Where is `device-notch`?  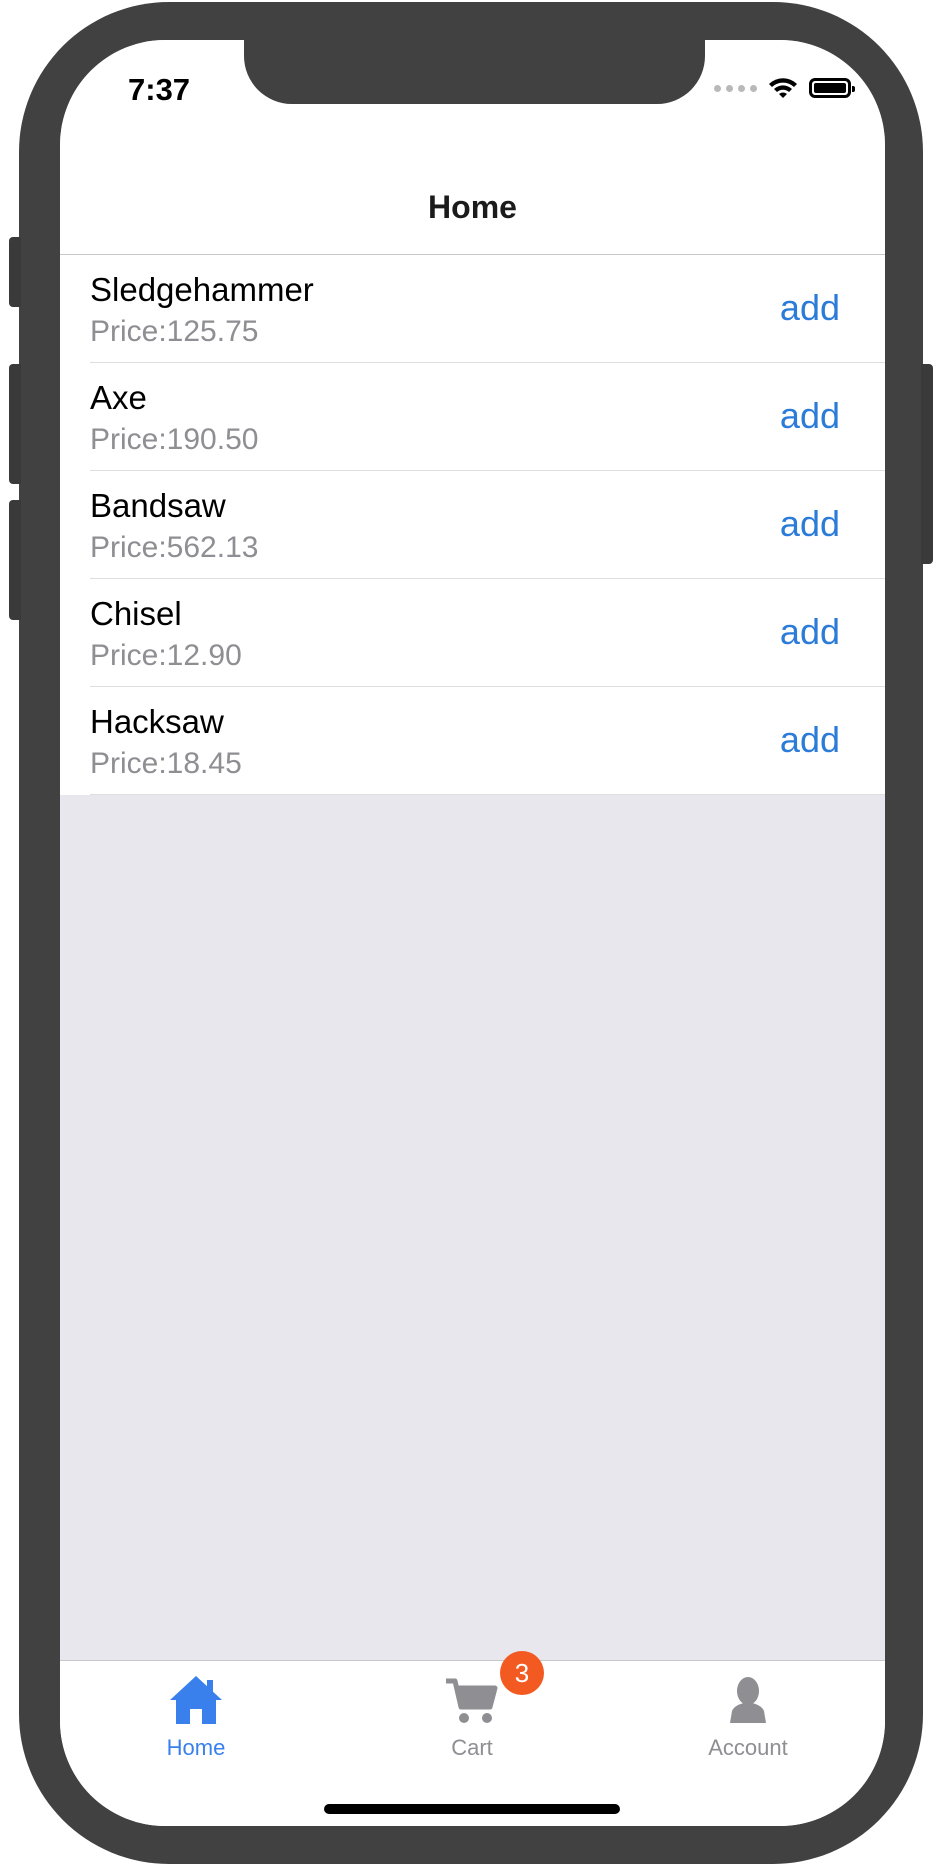 device-notch is located at coordinates (474, 72).